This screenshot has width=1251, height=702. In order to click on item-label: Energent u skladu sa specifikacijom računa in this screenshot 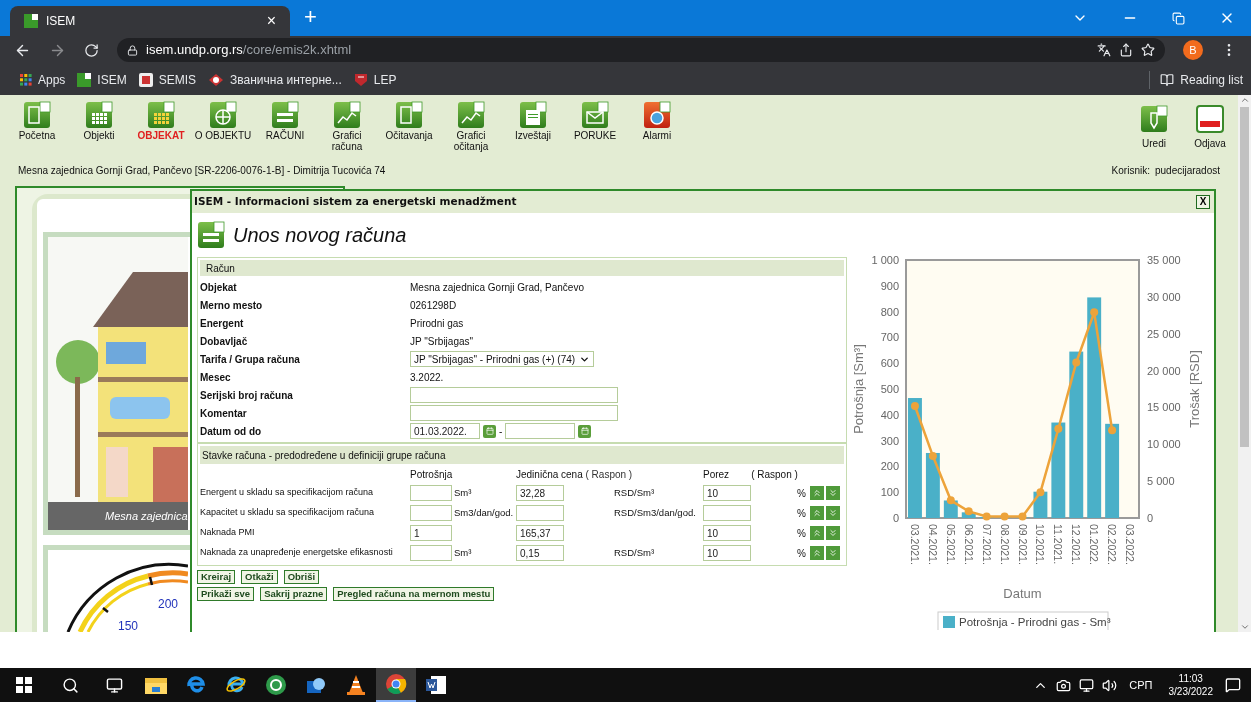, I will do `click(287, 493)`.